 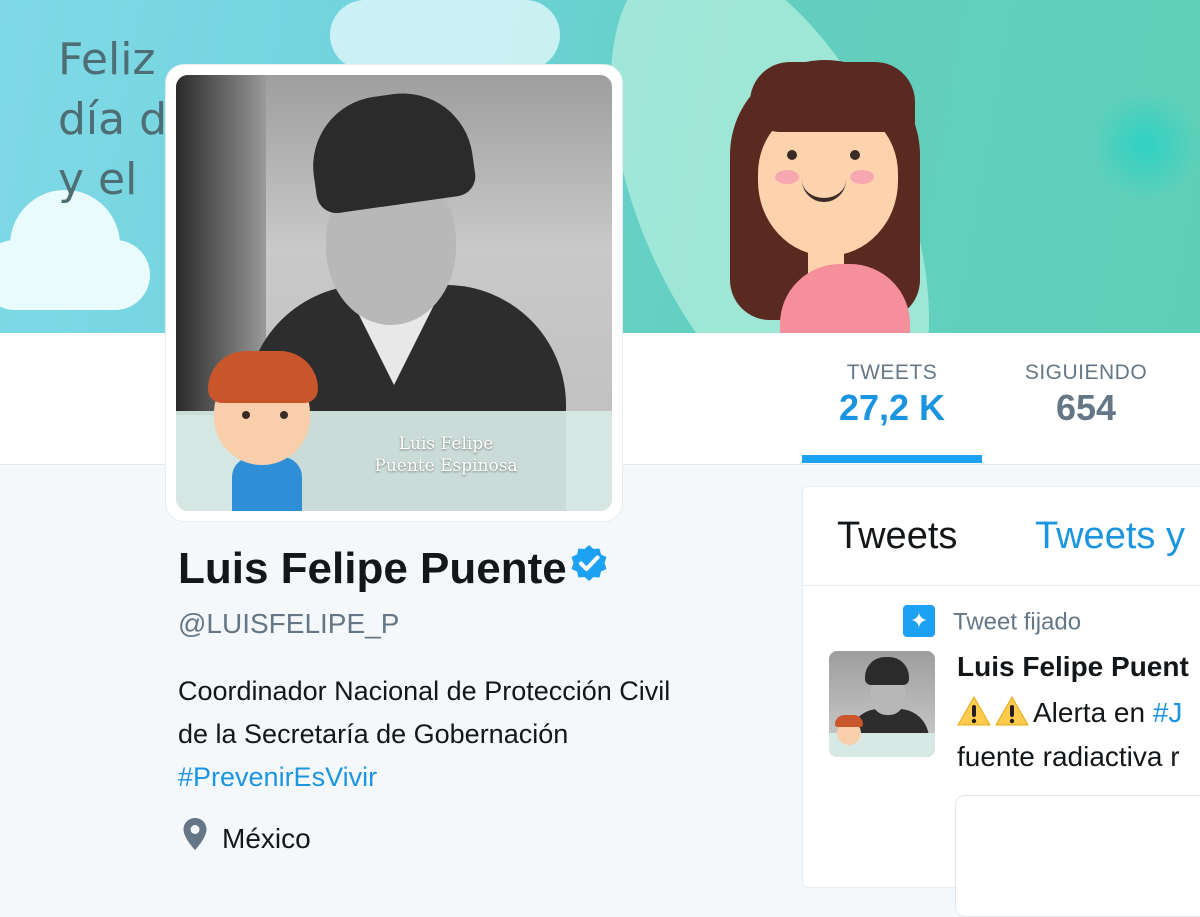 I want to click on stat-tweets: TWEETS 27,2 K, so click(x=892, y=412).